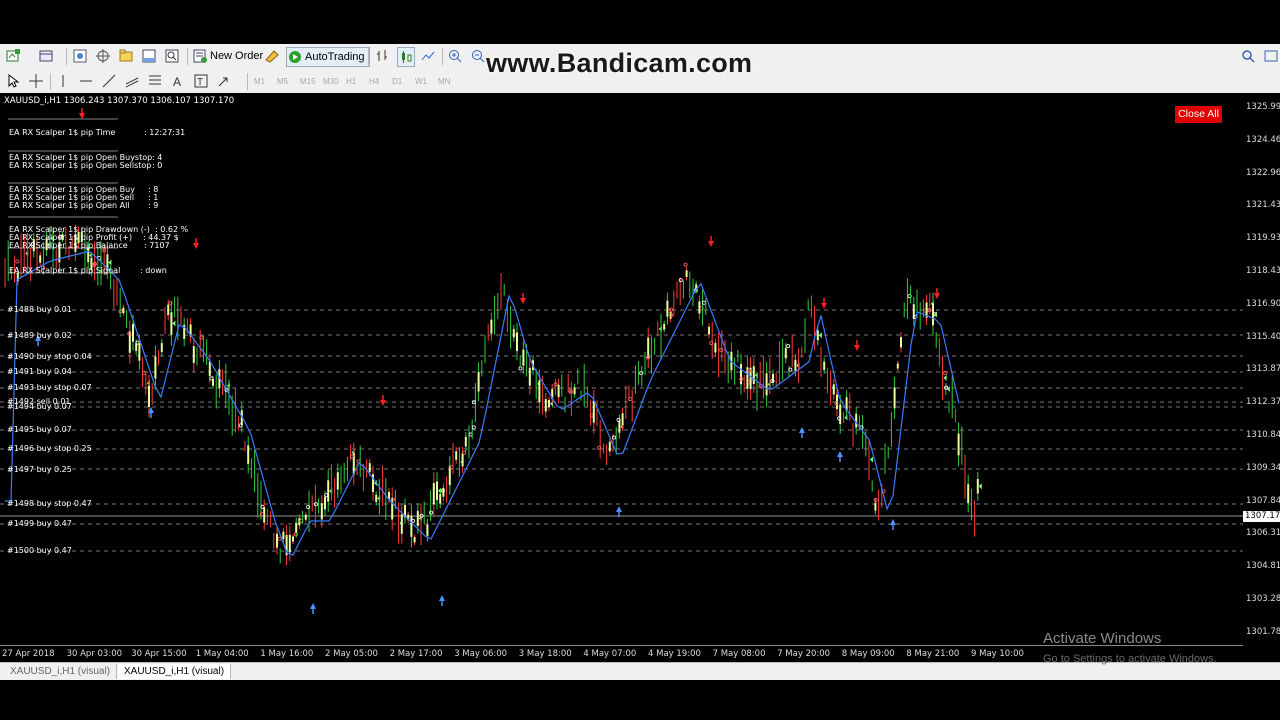  I want to click on candlestick-button, so click(406, 57).